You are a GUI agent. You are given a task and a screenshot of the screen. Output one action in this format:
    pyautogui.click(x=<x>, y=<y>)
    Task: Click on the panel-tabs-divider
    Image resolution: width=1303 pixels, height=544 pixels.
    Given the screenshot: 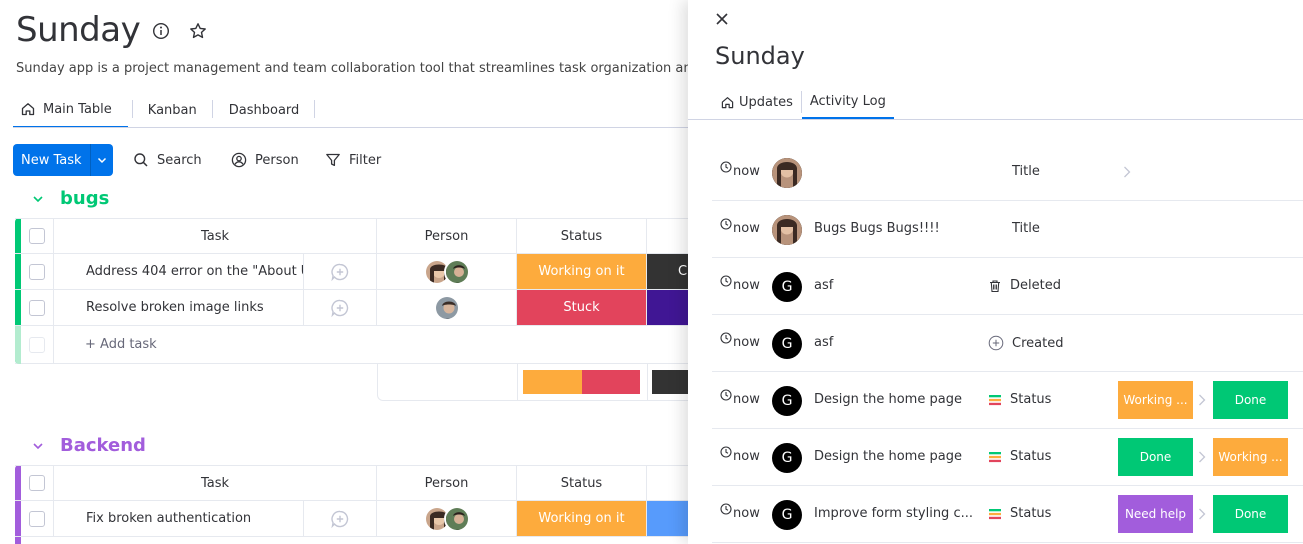 What is the action you would take?
    pyautogui.click(x=995, y=119)
    